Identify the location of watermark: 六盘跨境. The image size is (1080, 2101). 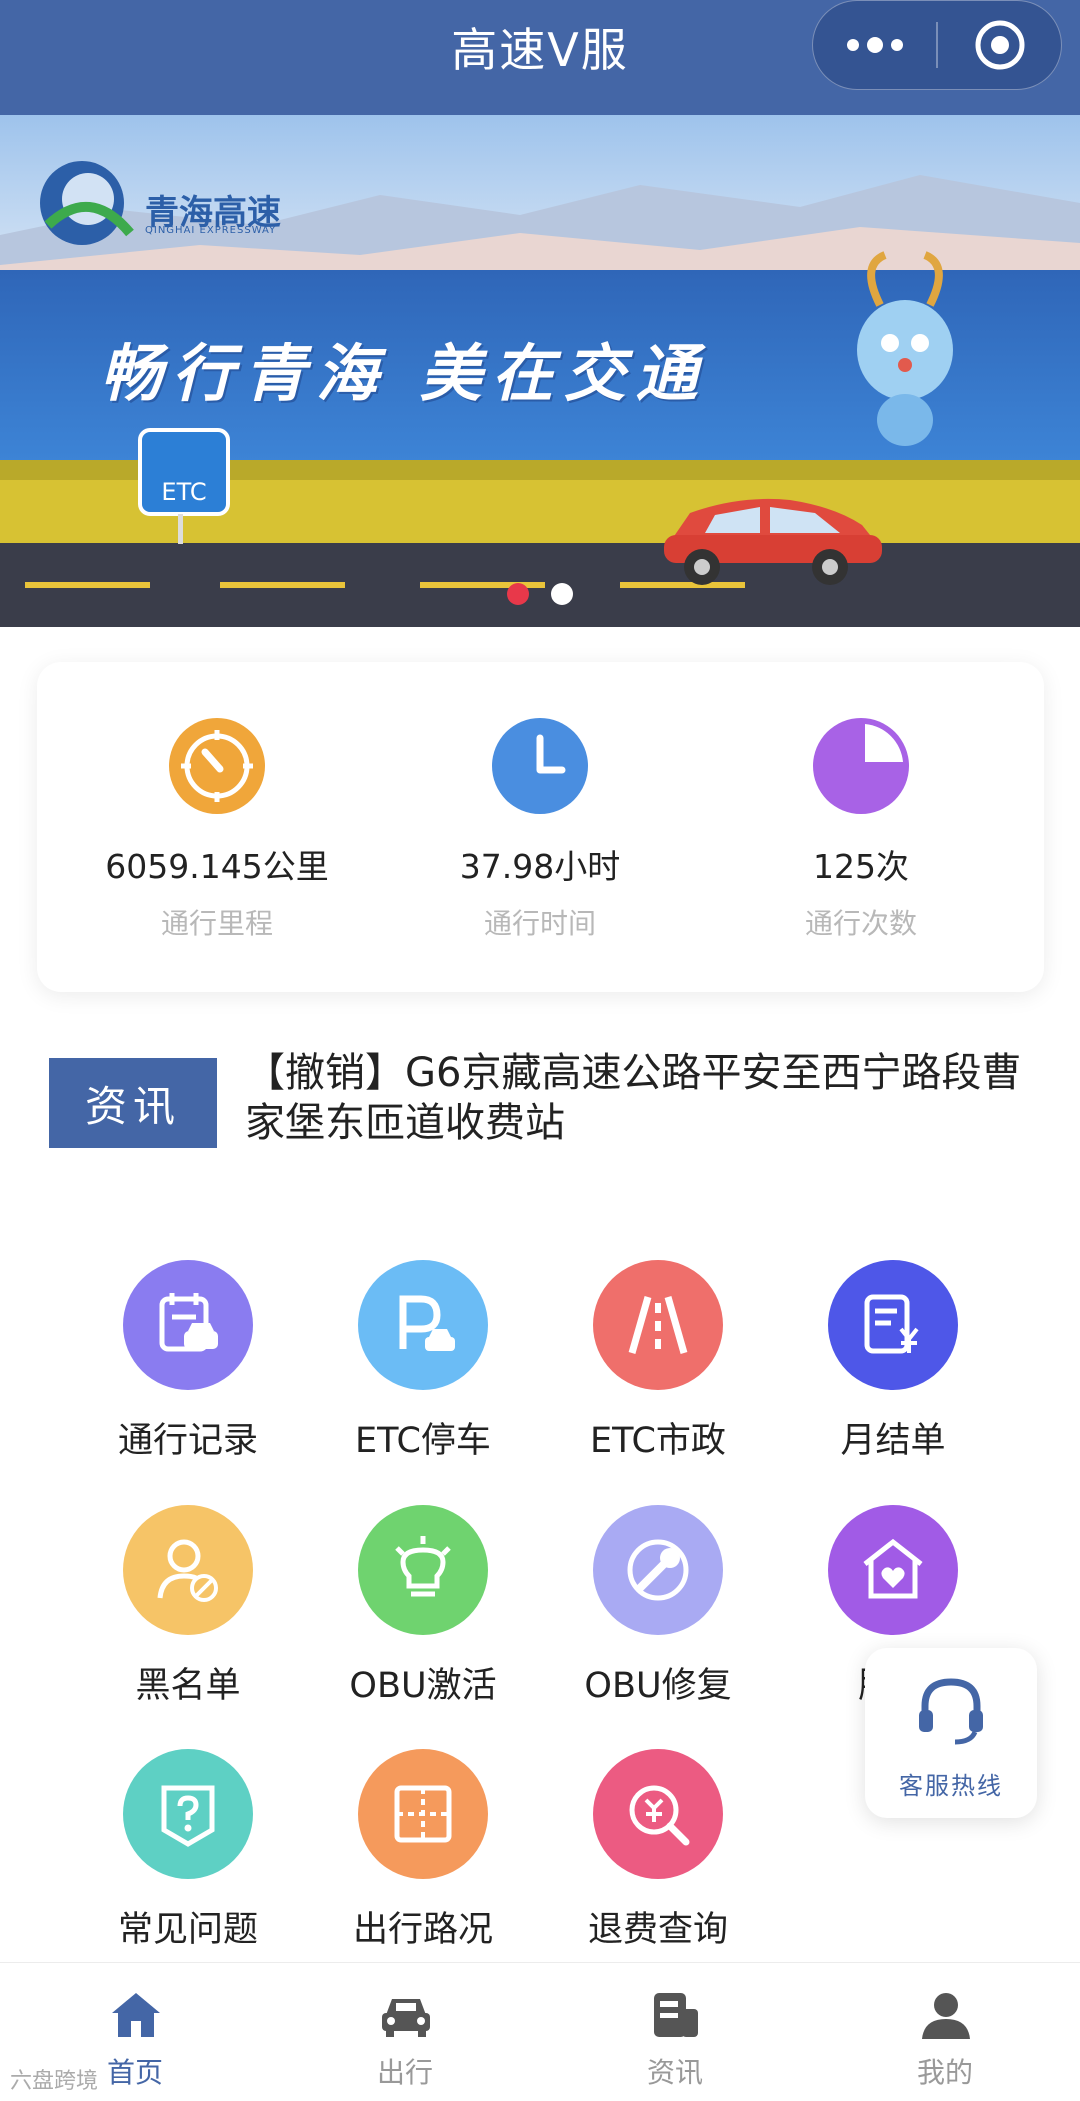
(54, 2081).